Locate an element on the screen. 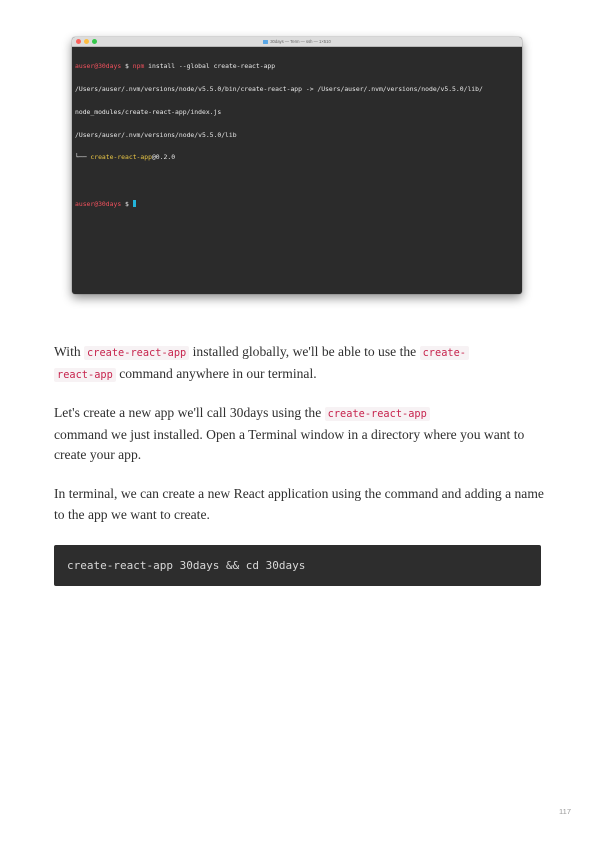 The width and height of the screenshot is (595, 841). page-number: 117 is located at coordinates (565, 811).